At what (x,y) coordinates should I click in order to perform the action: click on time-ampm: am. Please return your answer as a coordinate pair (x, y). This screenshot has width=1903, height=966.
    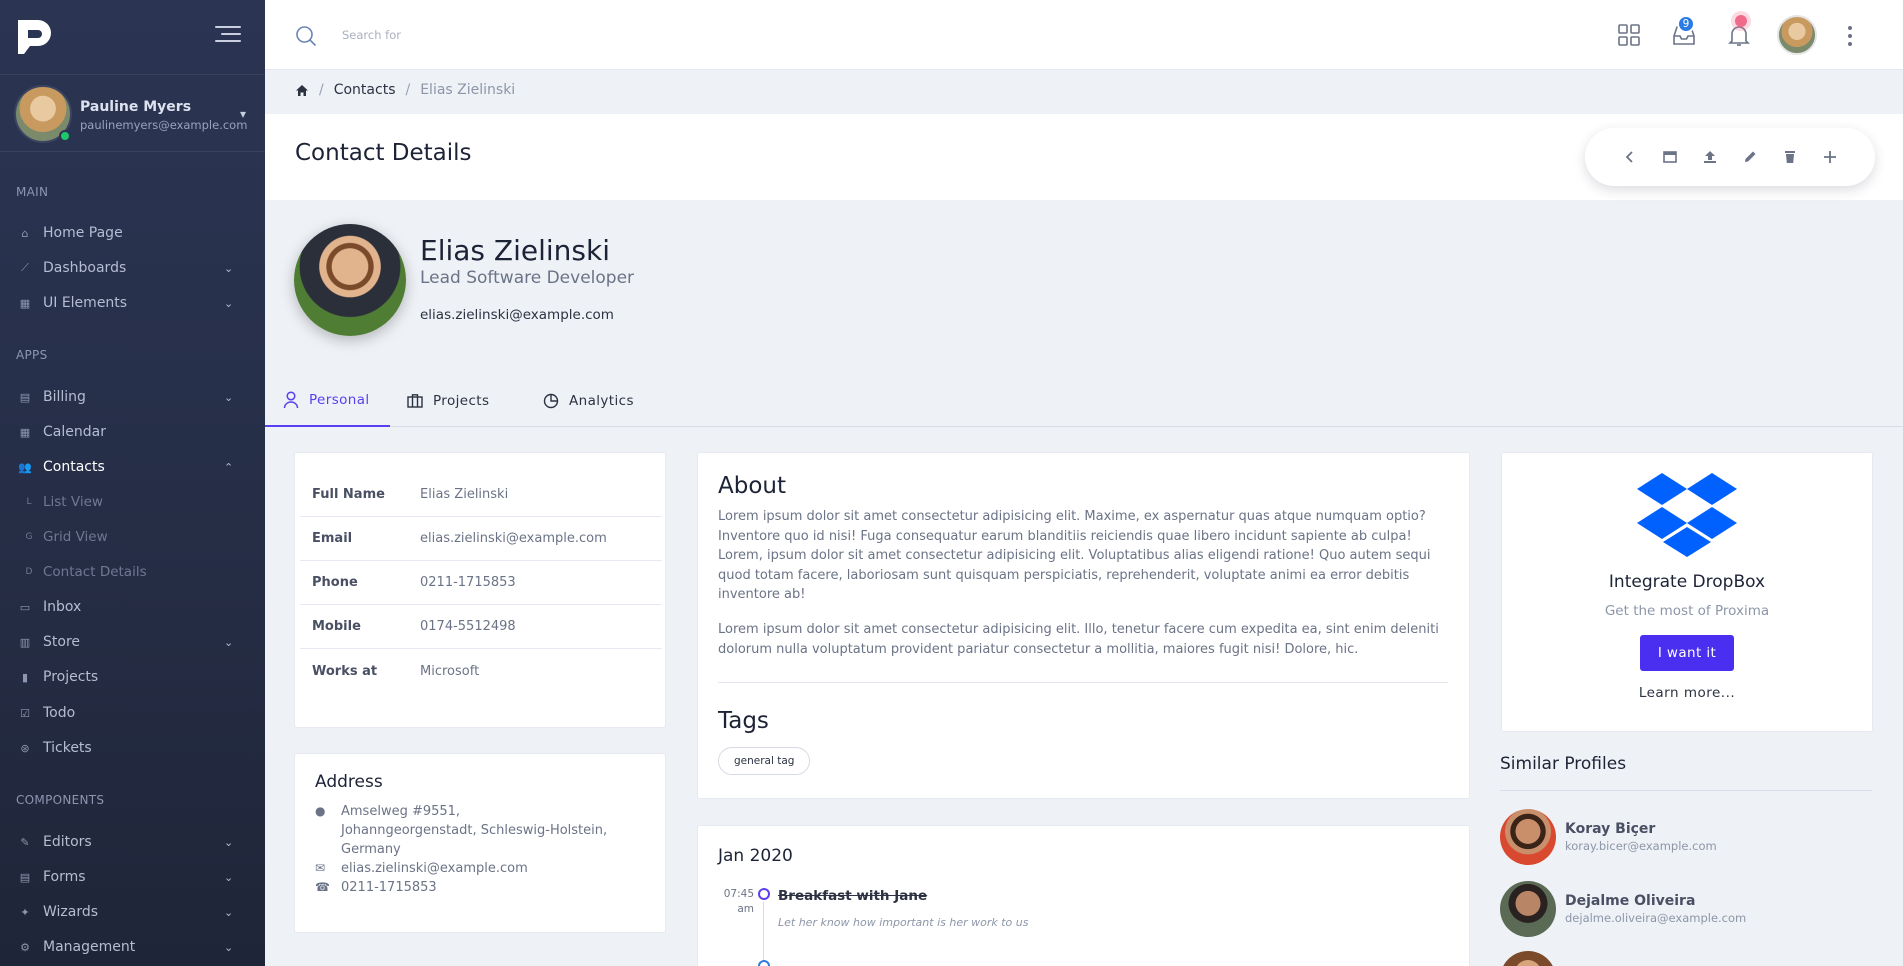
    Looking at the image, I should click on (745, 909).